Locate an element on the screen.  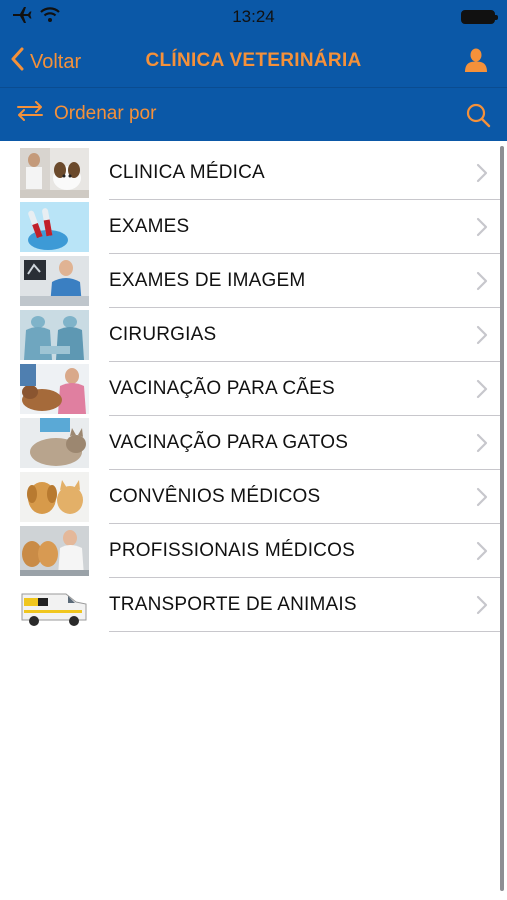
sort-bar: Ordenar por is located at coordinates (253, 114).